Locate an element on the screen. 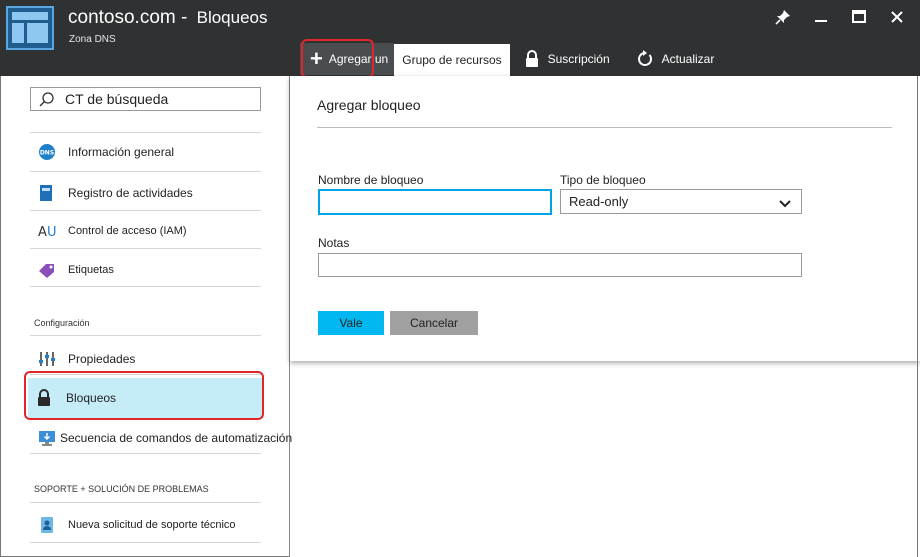 The width and height of the screenshot is (920, 557). notes-input is located at coordinates (560, 265).